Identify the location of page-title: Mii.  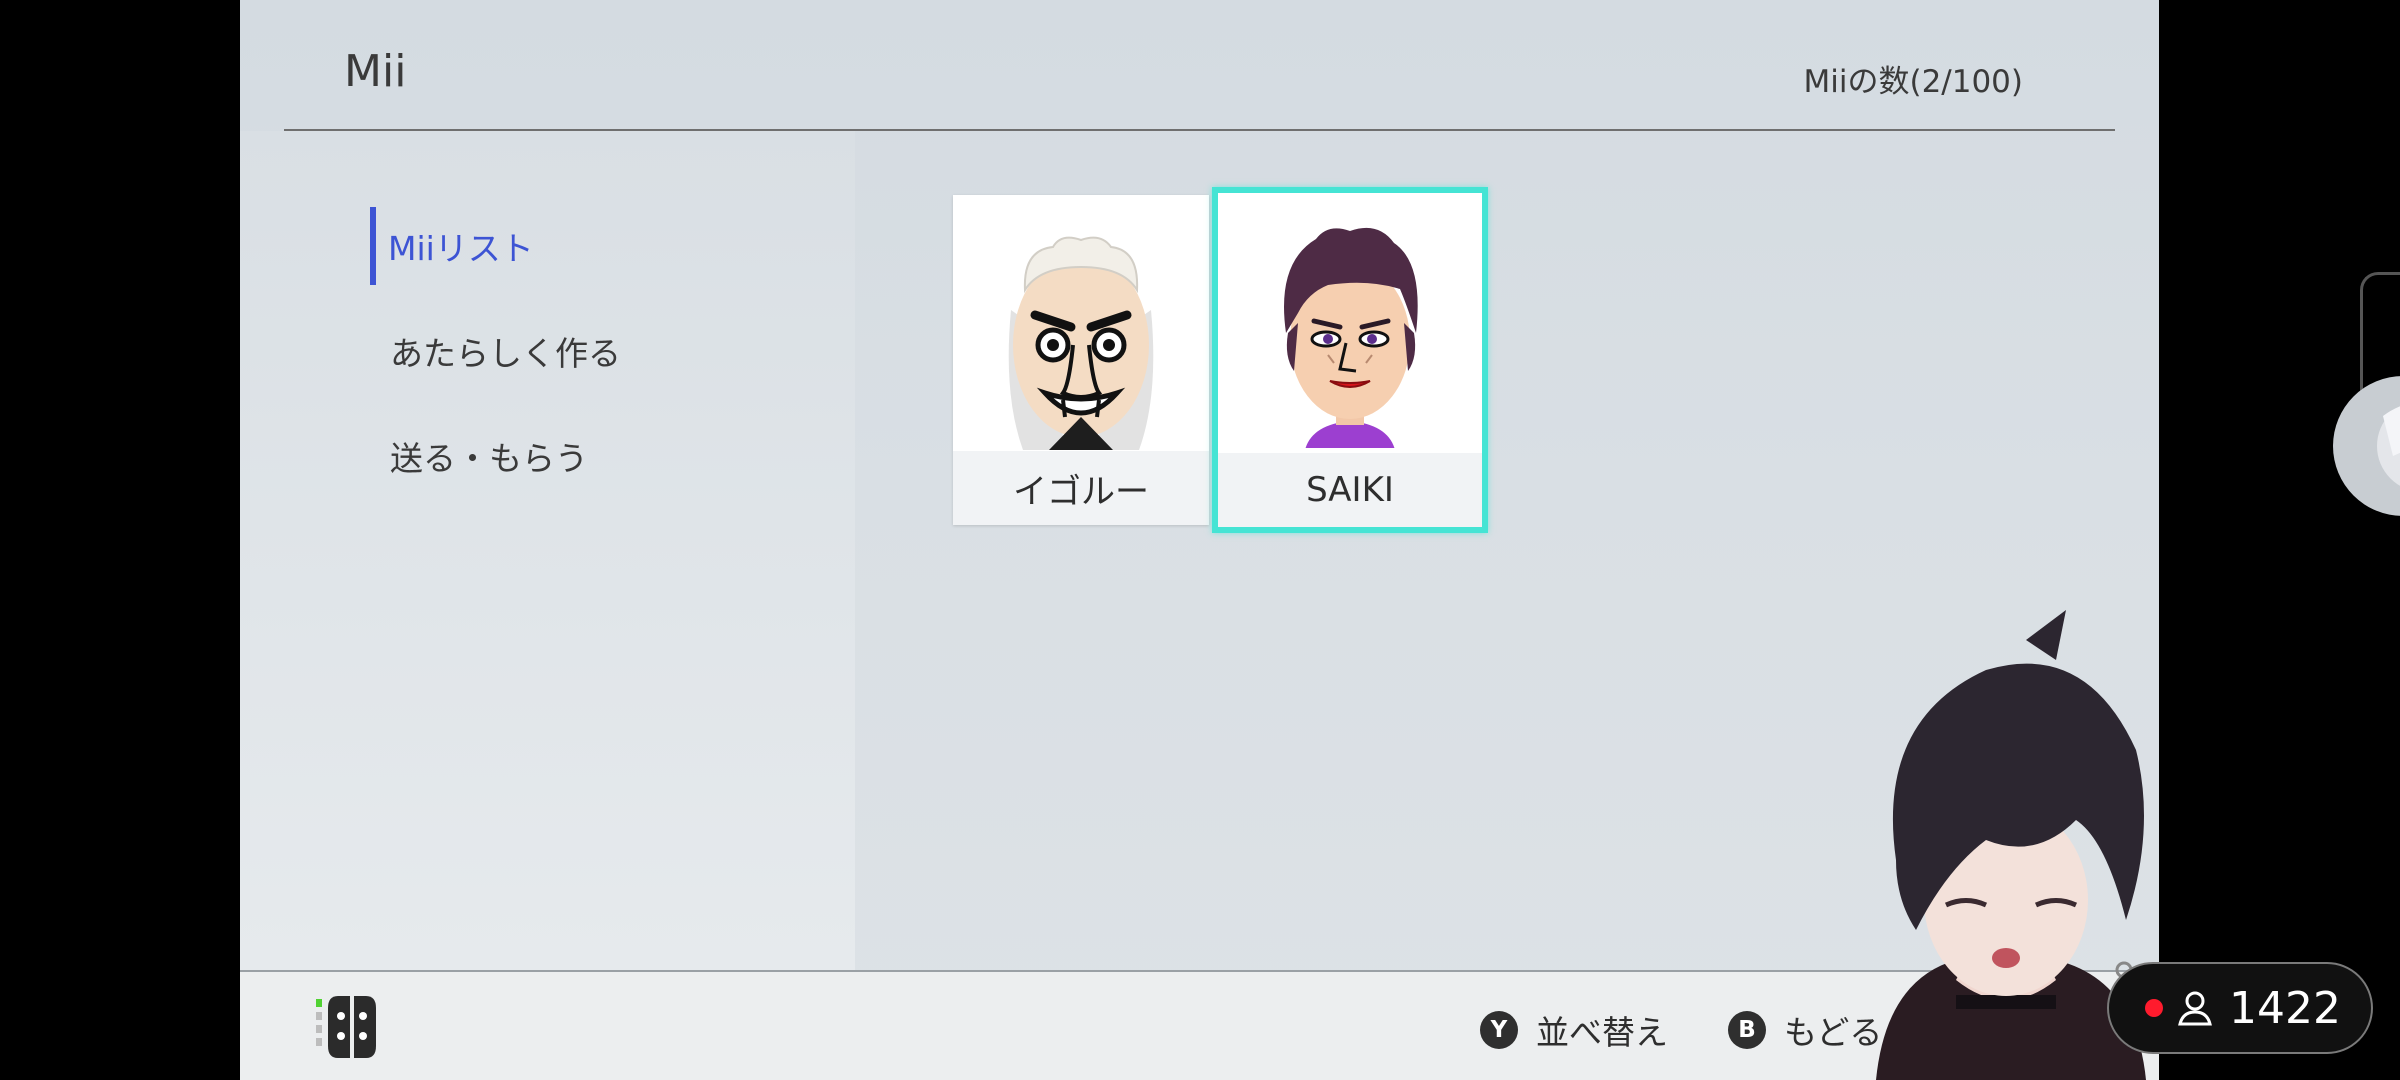
(375, 71).